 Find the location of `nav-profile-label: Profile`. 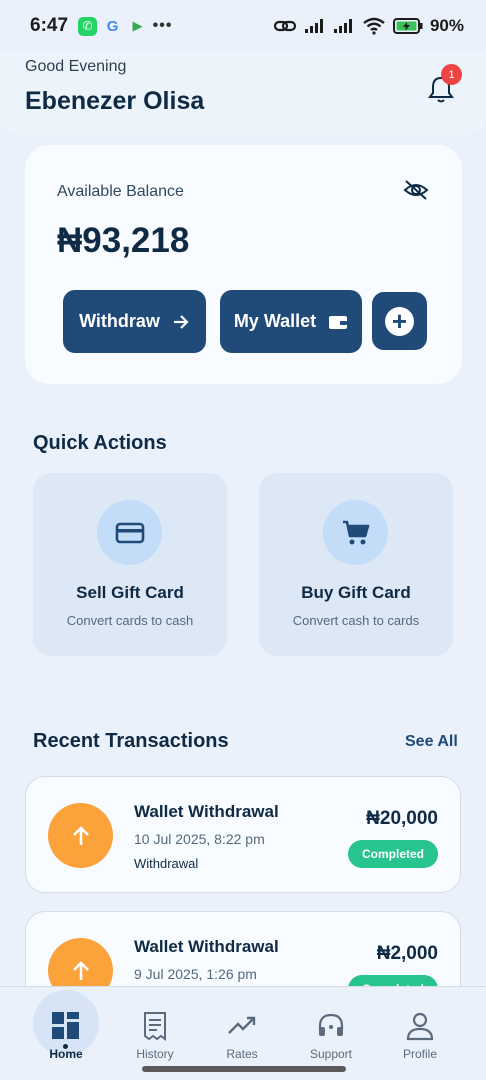

nav-profile-label: Profile is located at coordinates (419, 1054).